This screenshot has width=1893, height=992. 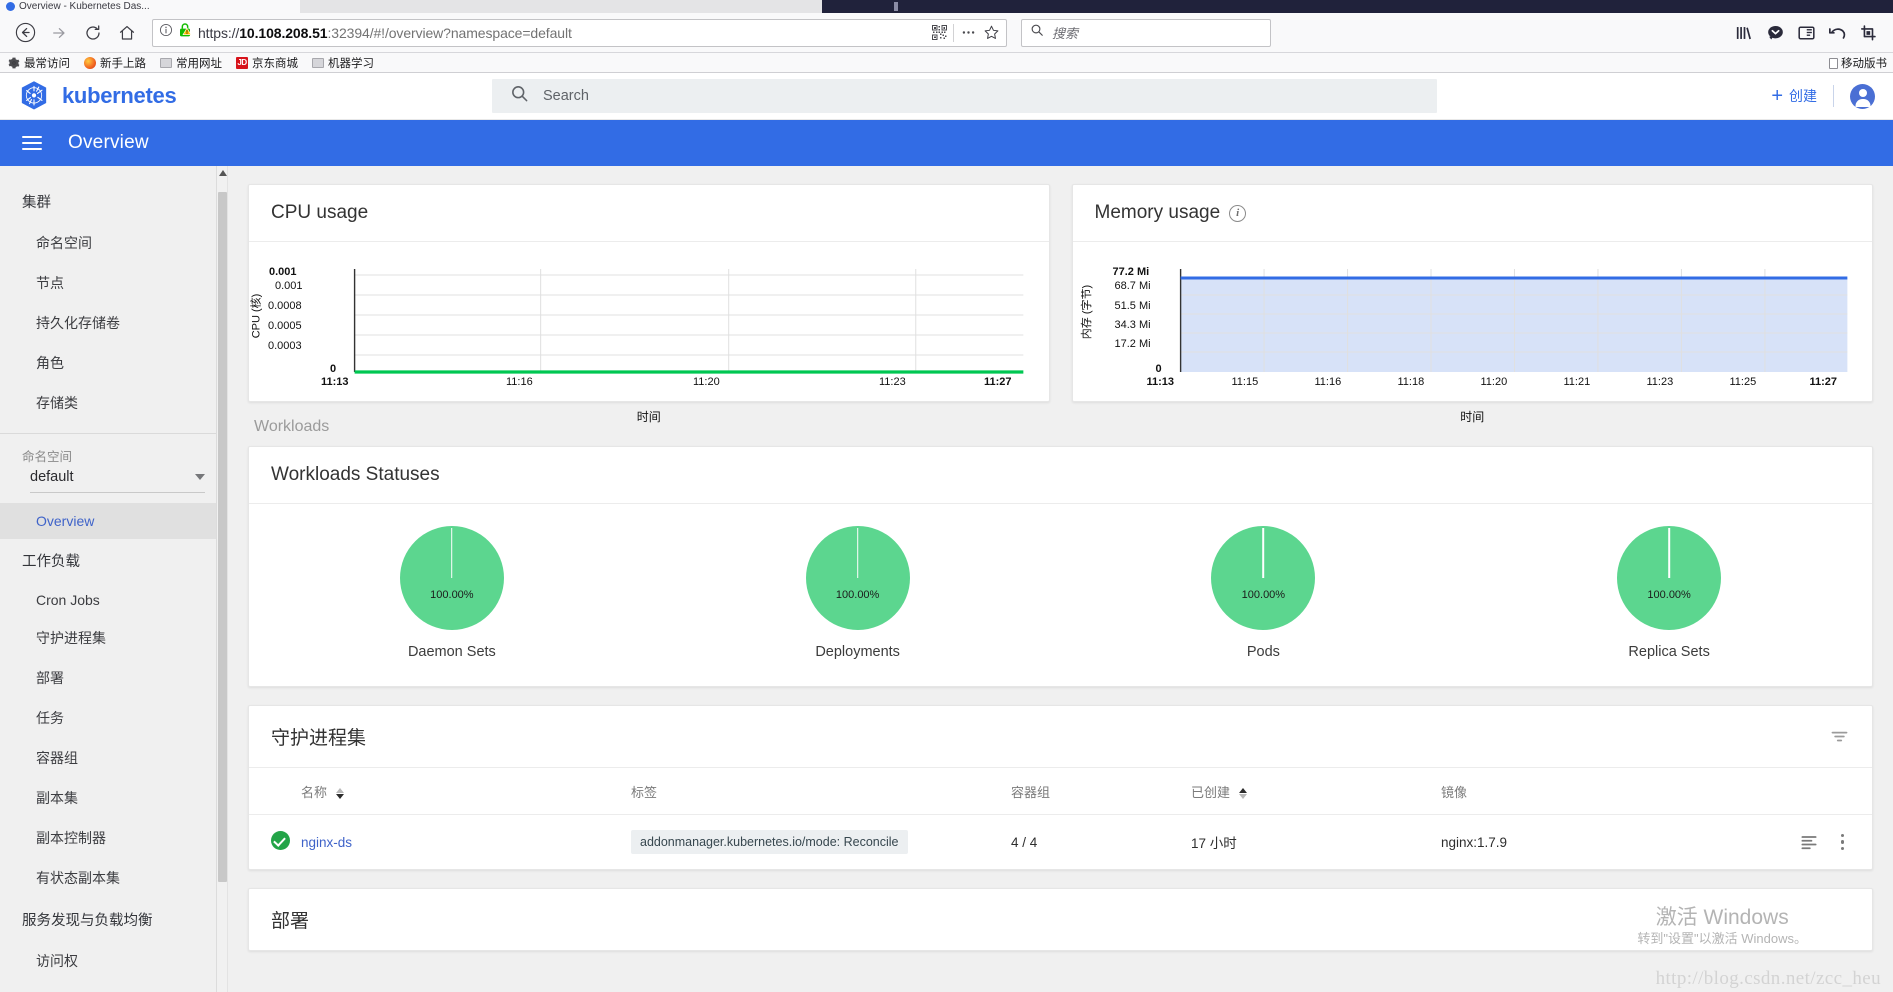 I want to click on column-actions, so click(x=1802, y=791).